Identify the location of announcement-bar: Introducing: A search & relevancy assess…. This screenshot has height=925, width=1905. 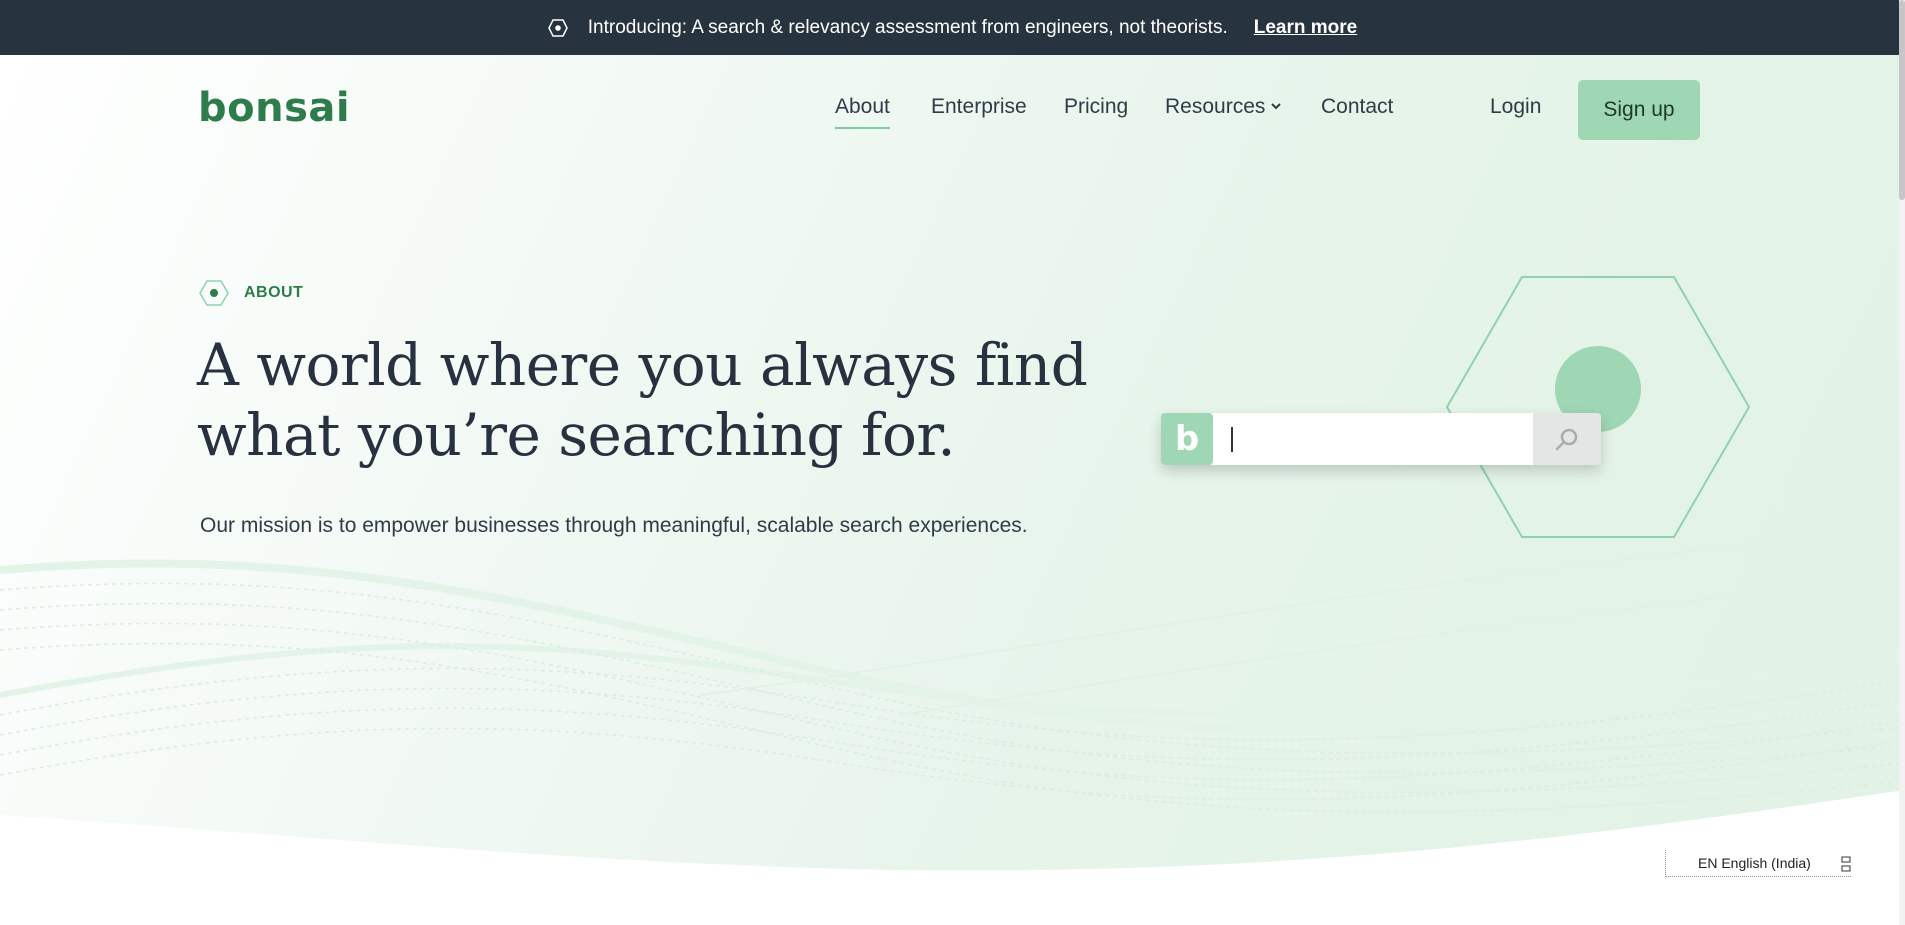
(952, 27).